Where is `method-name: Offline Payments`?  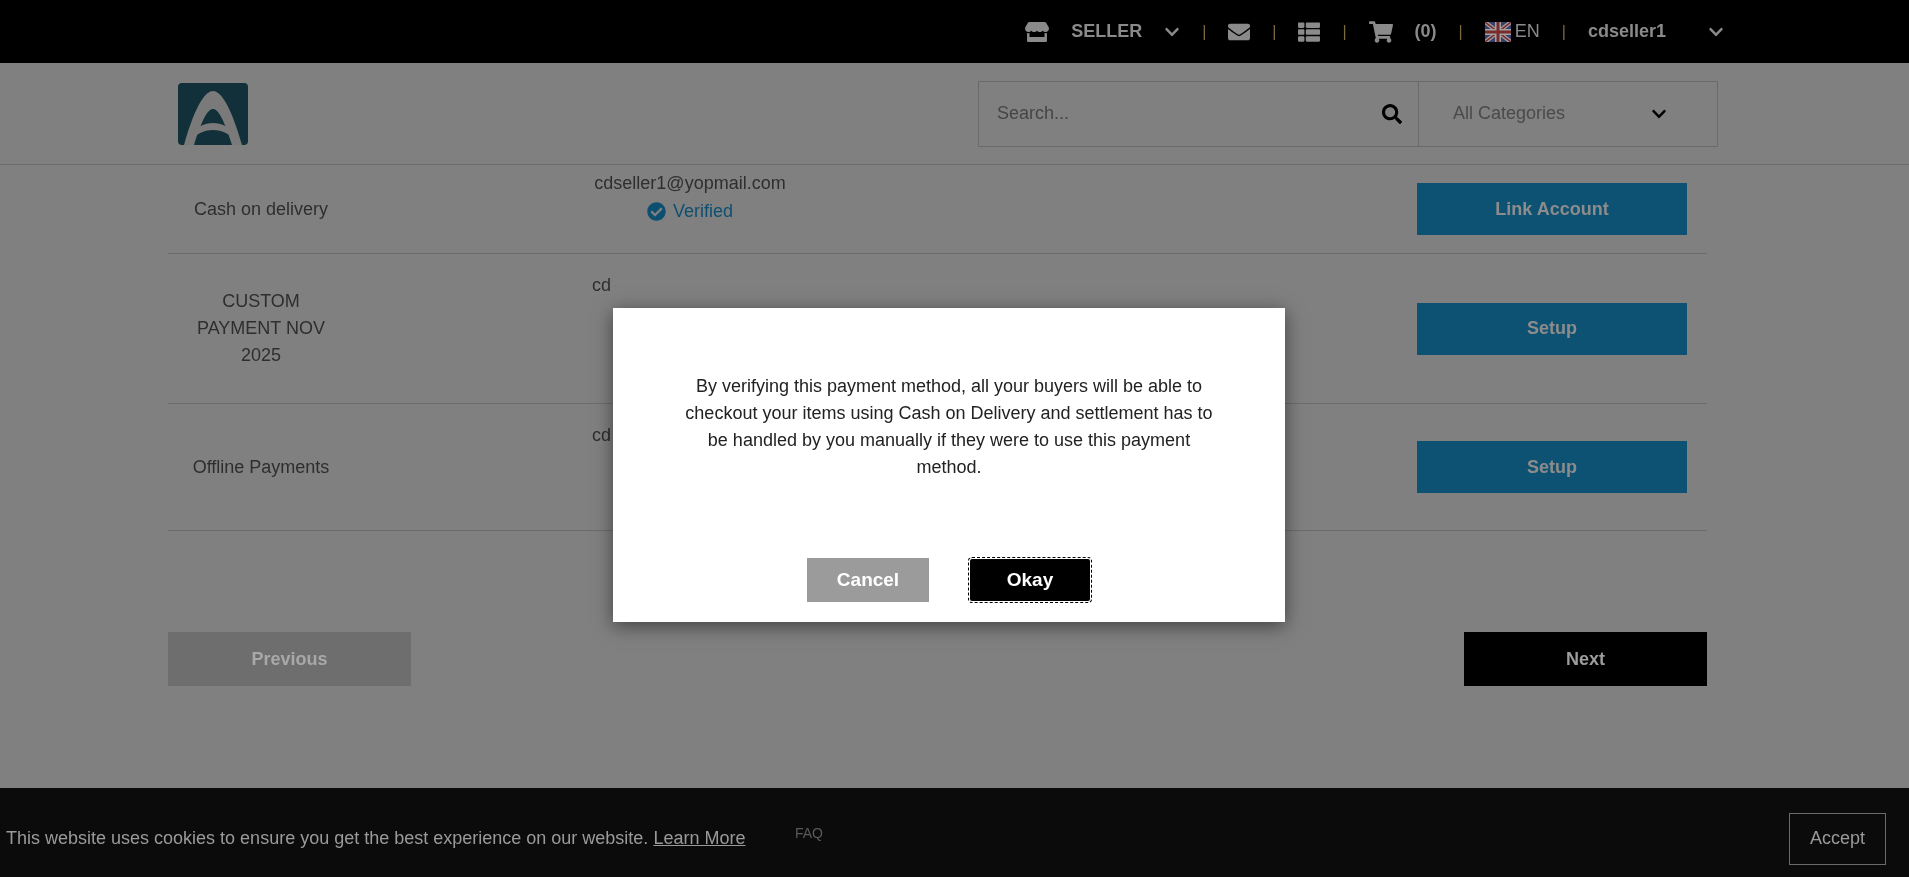 method-name: Offline Payments is located at coordinates (261, 467).